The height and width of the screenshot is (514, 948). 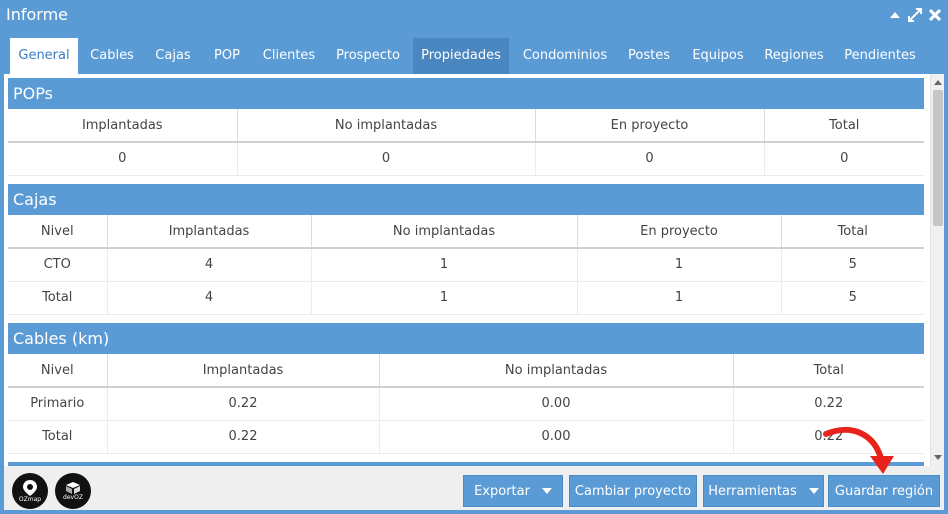 I want to click on map-pin-icon, so click(x=30, y=487).